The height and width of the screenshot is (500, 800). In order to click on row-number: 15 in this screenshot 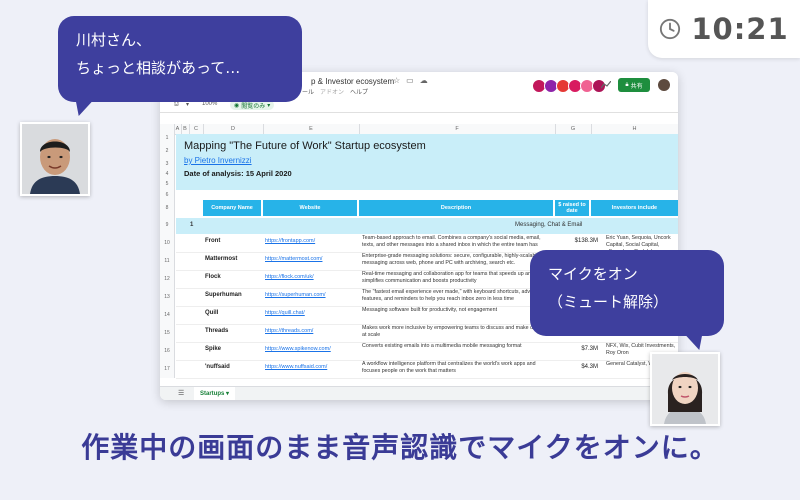, I will do `click(167, 333)`.